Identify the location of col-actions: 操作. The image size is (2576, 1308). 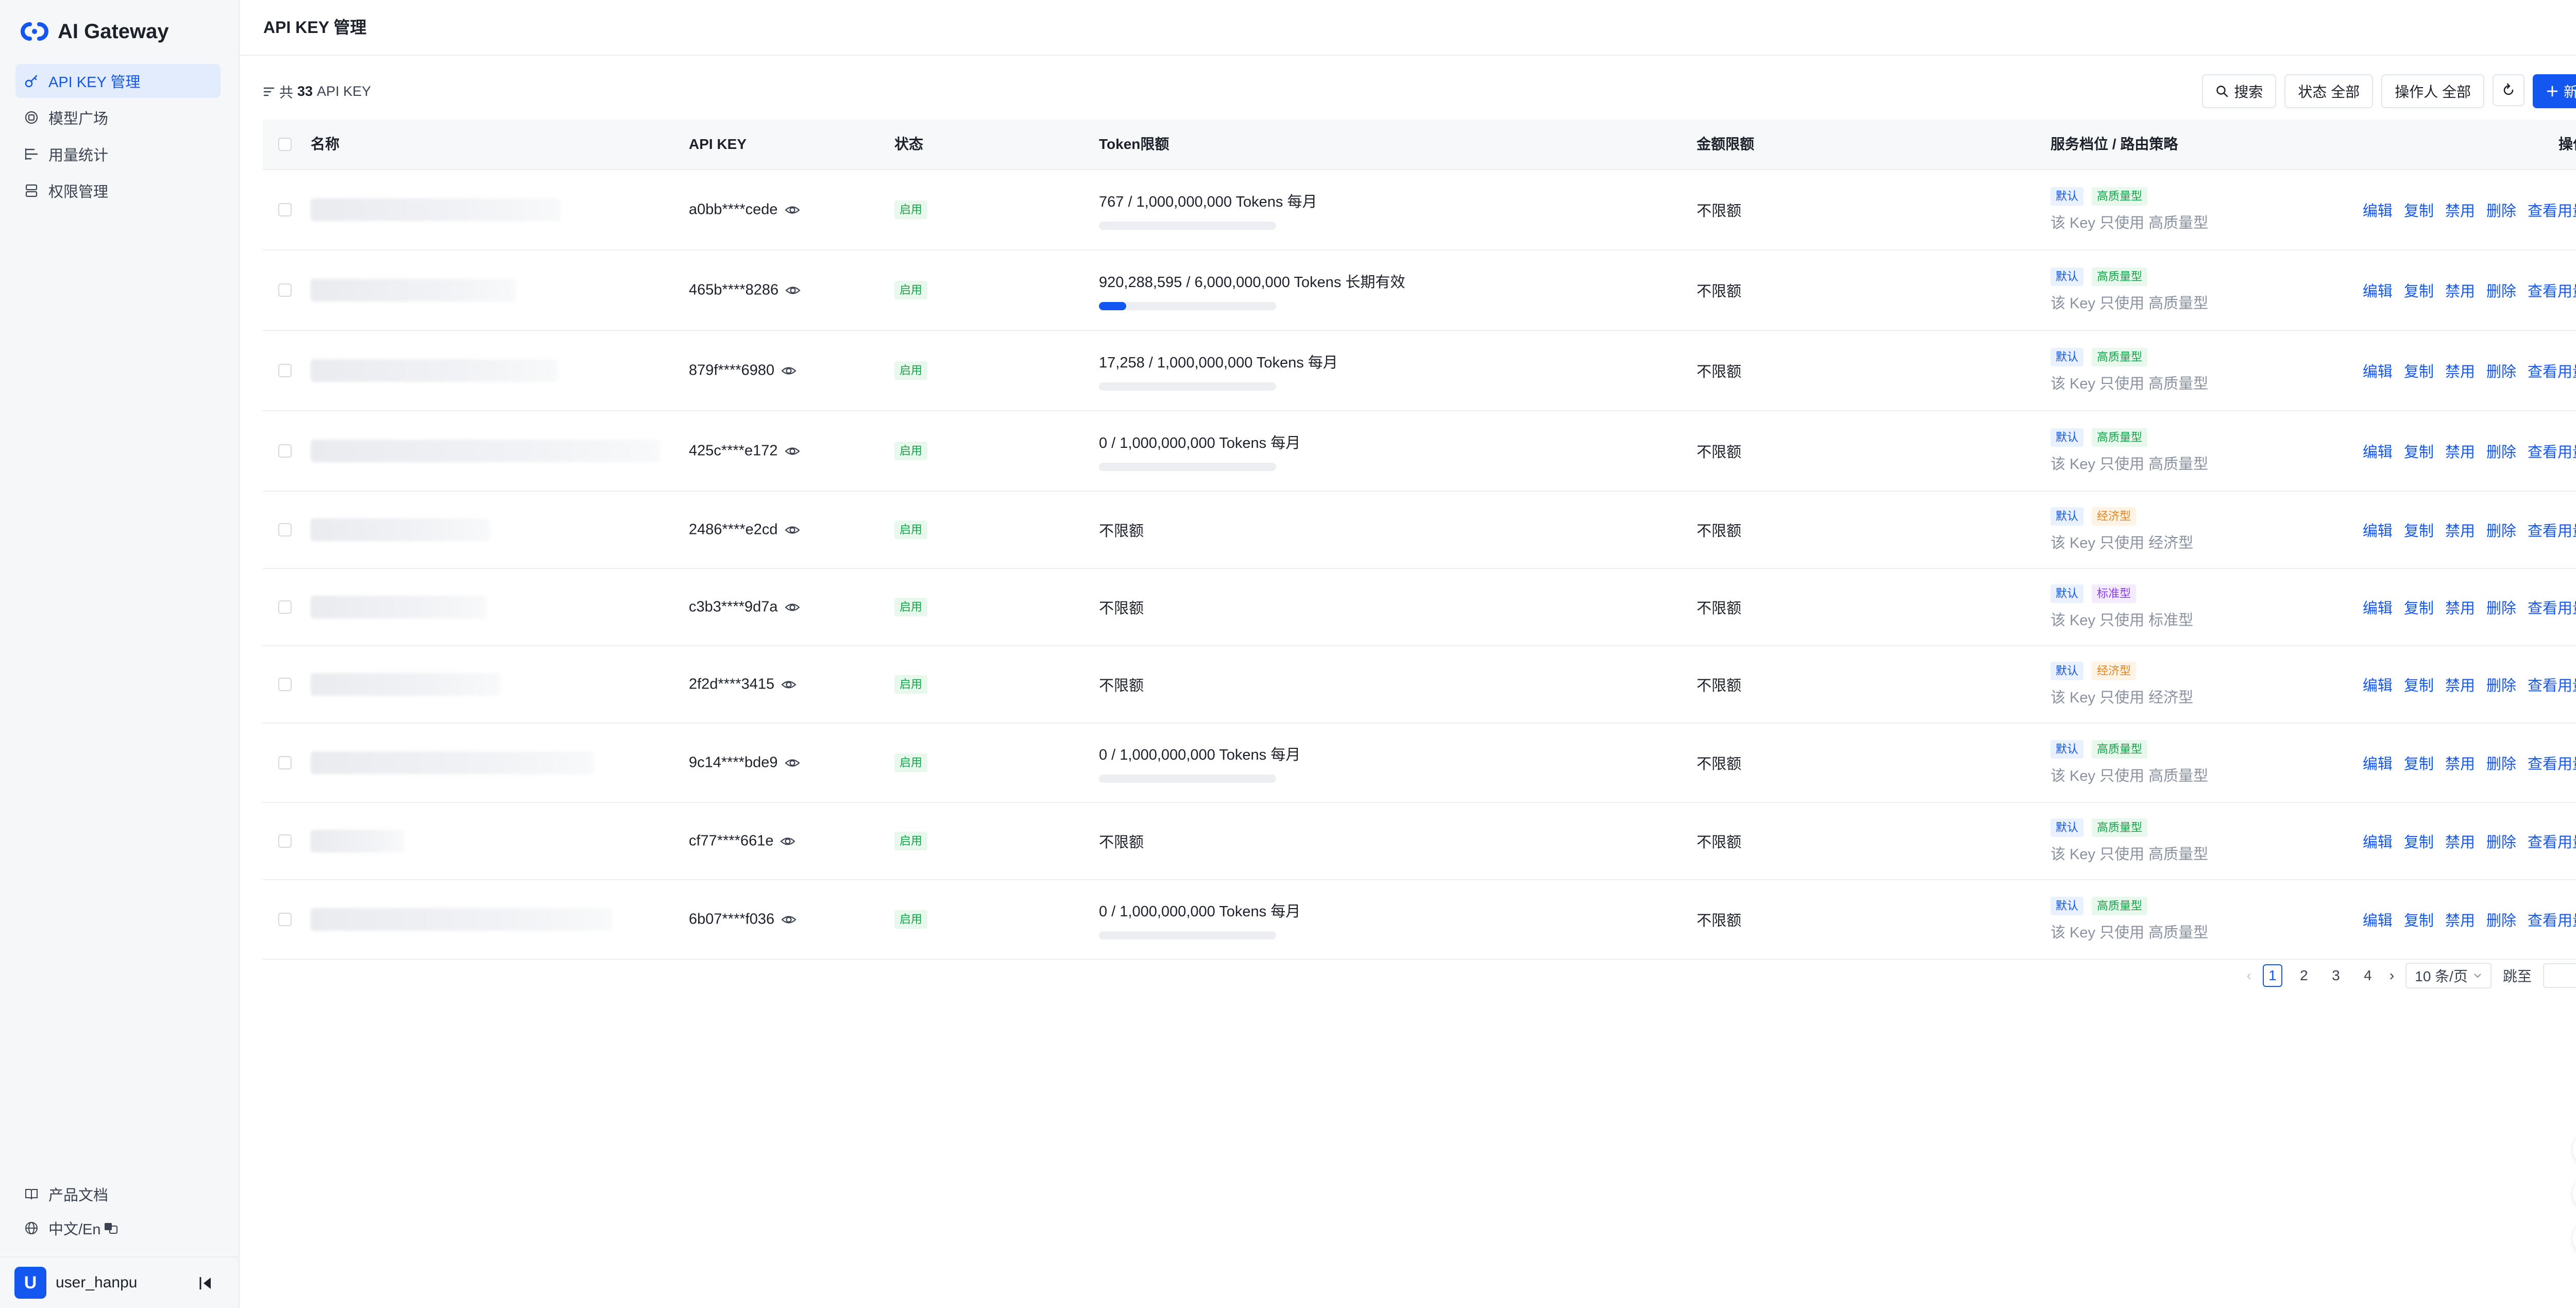
(2567, 144).